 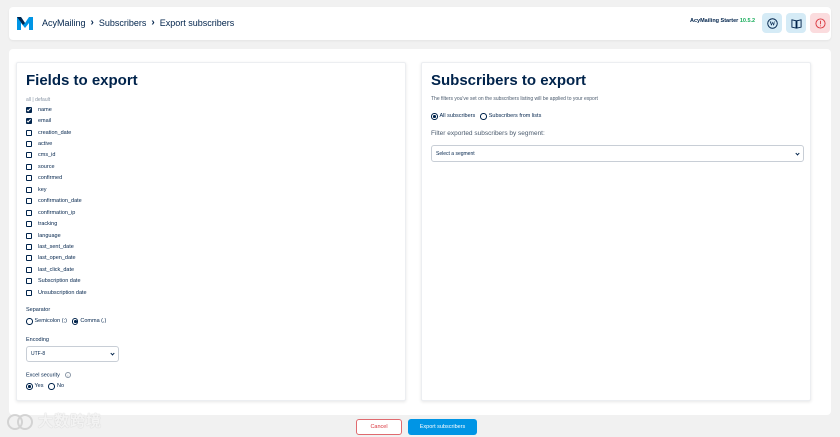 I want to click on segment-label: Filter exported subscribers by segment:, so click(x=488, y=133).